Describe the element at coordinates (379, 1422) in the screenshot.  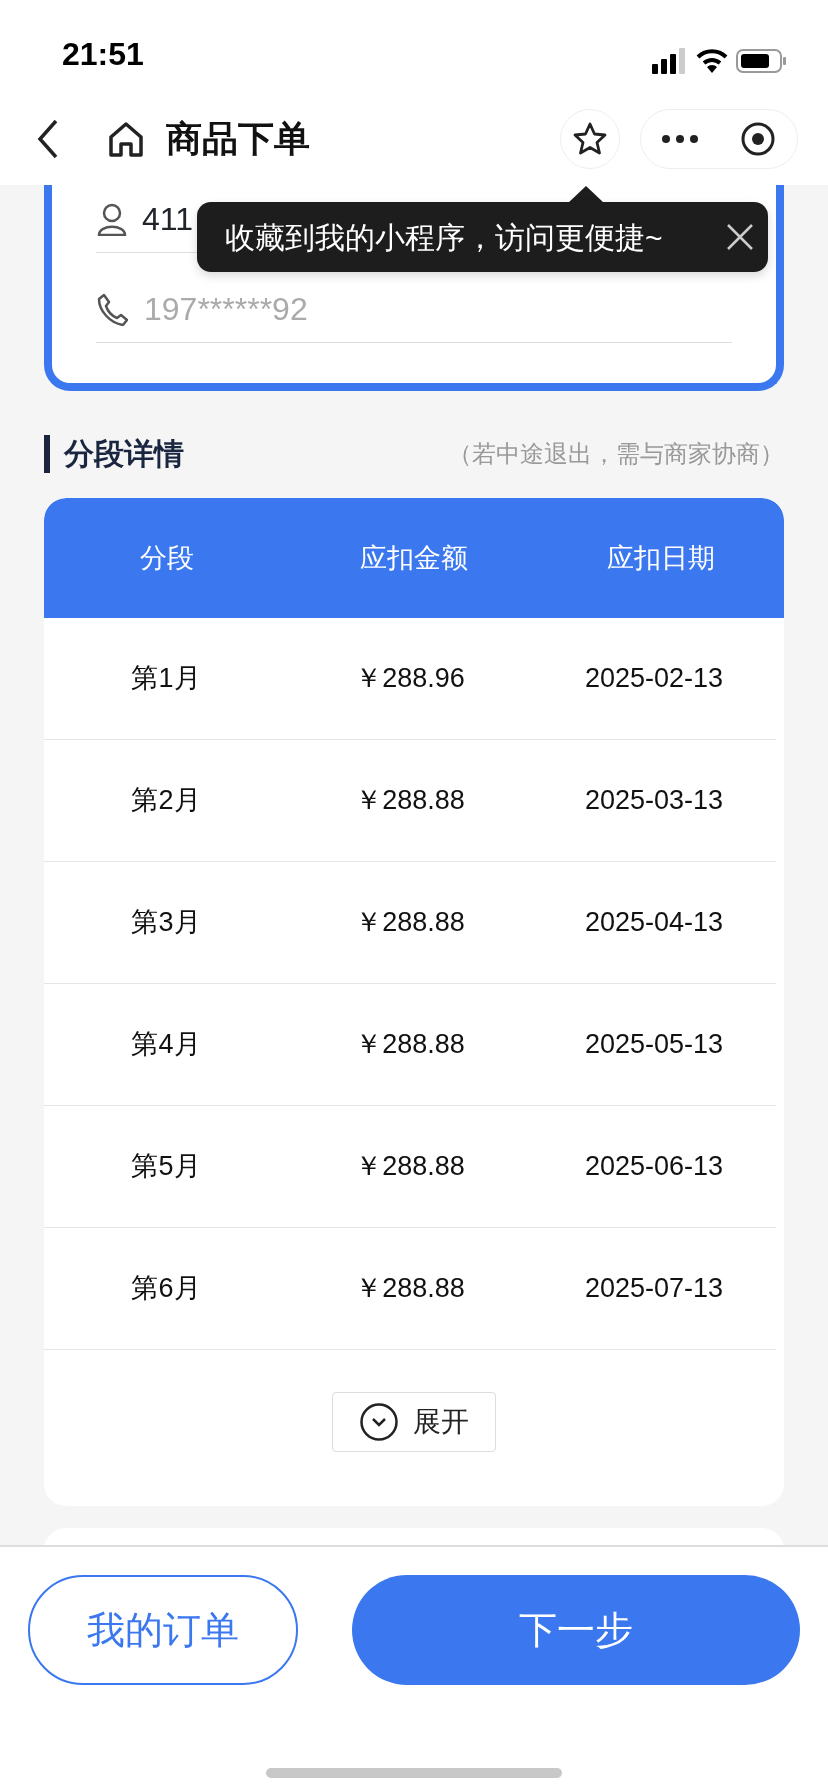
I see `chevron-down-icon` at that location.